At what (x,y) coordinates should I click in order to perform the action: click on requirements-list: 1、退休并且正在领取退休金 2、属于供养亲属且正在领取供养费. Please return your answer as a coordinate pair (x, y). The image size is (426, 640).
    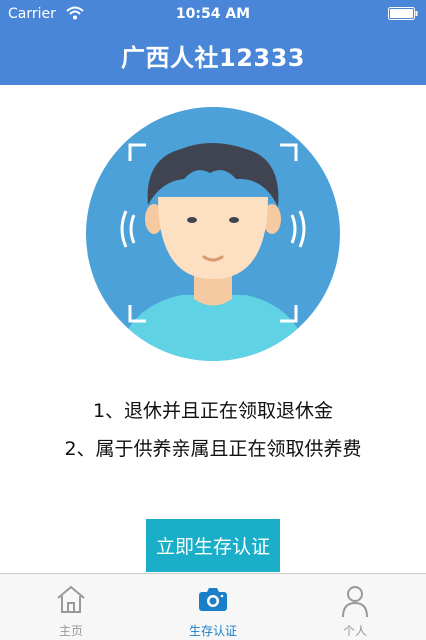
    Looking at the image, I should click on (213, 430).